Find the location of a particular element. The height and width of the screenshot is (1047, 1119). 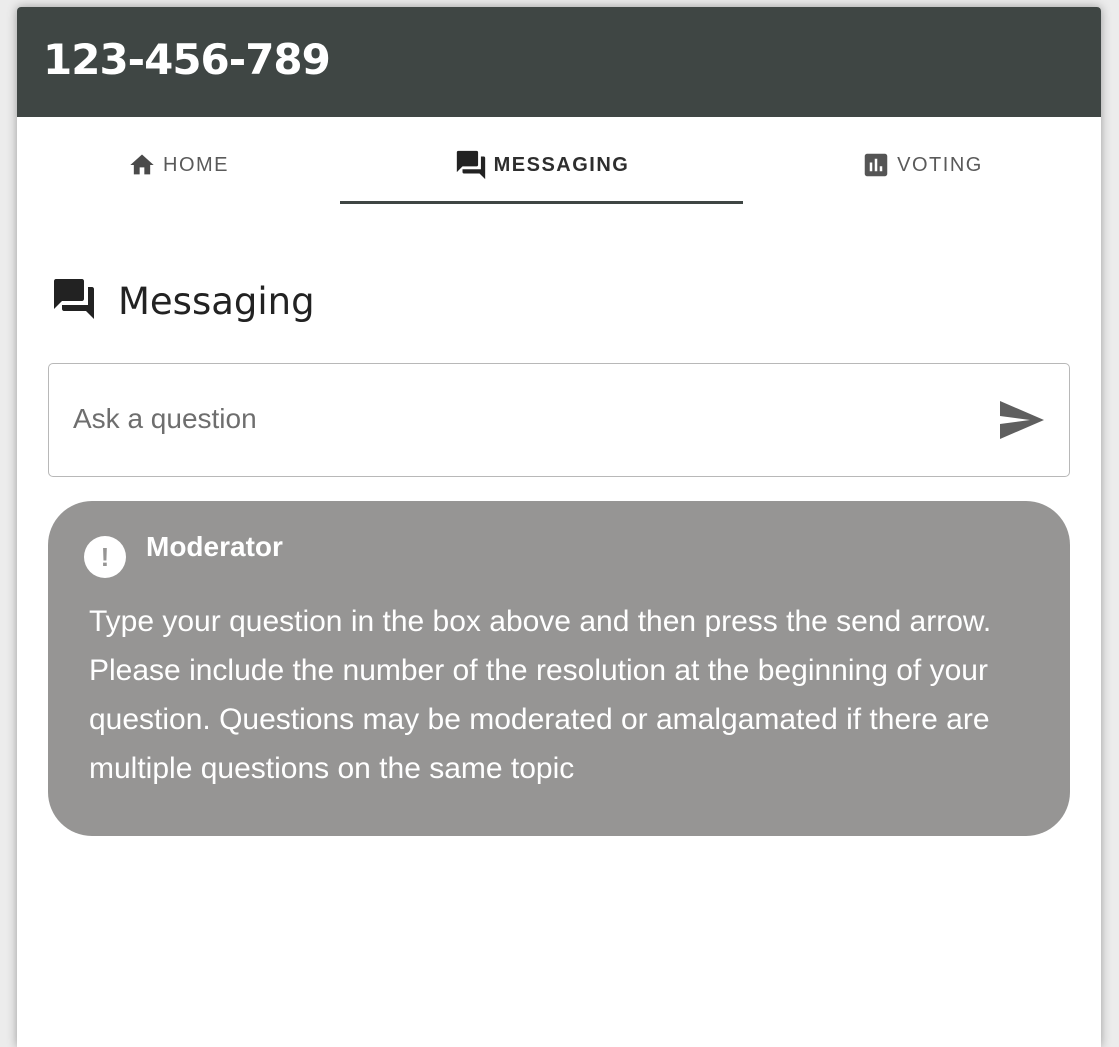

section-heading: Messaging is located at coordinates (182, 301).